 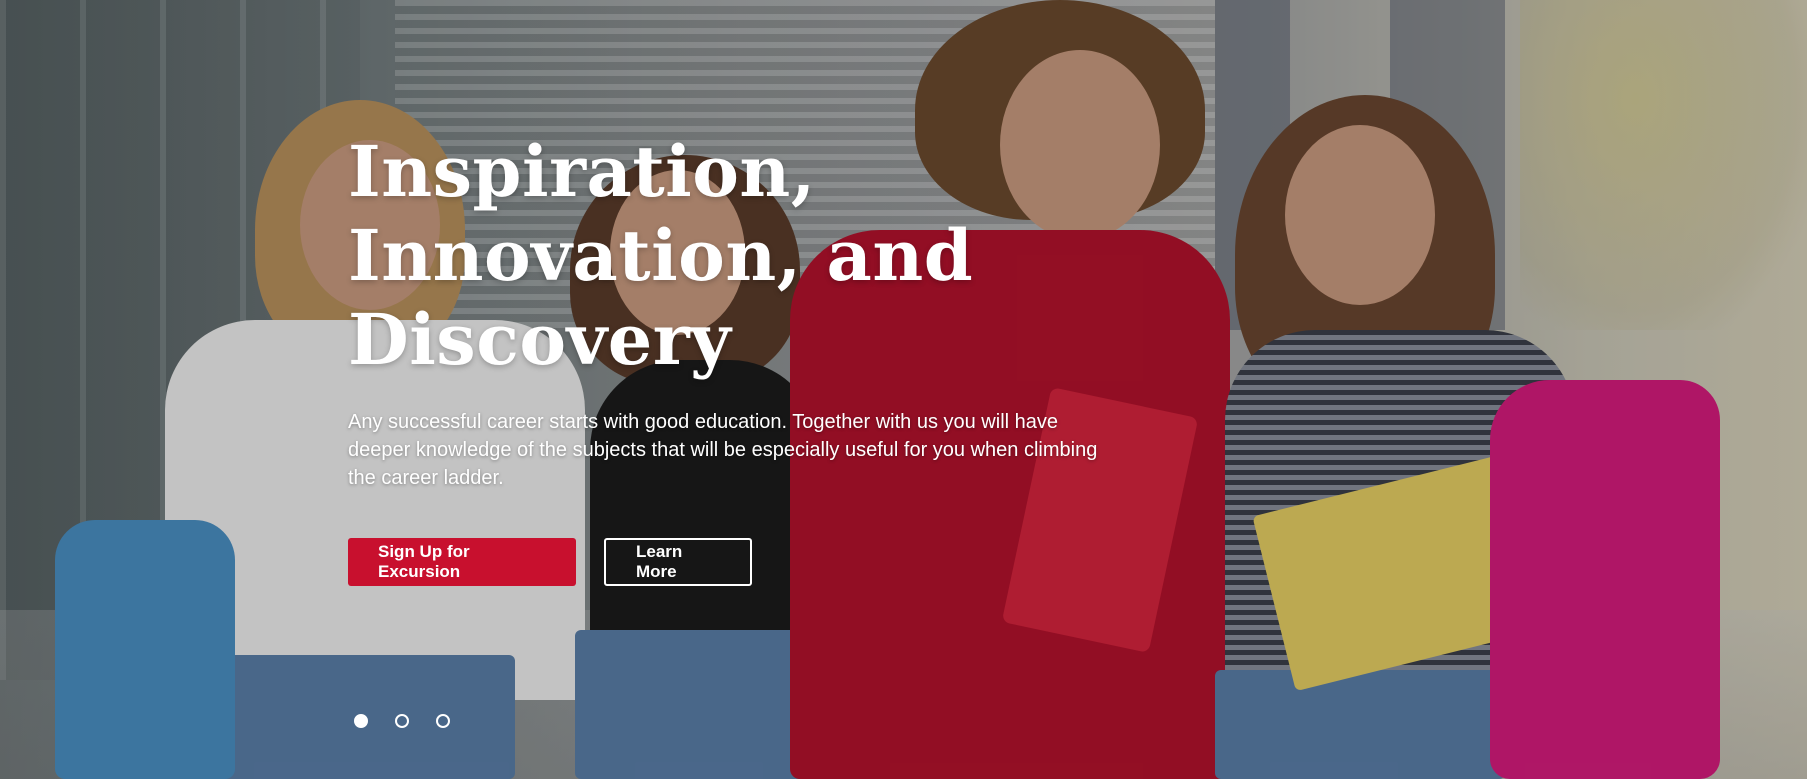 I want to click on hero-headline-line: Discovery, so click(x=540, y=339).